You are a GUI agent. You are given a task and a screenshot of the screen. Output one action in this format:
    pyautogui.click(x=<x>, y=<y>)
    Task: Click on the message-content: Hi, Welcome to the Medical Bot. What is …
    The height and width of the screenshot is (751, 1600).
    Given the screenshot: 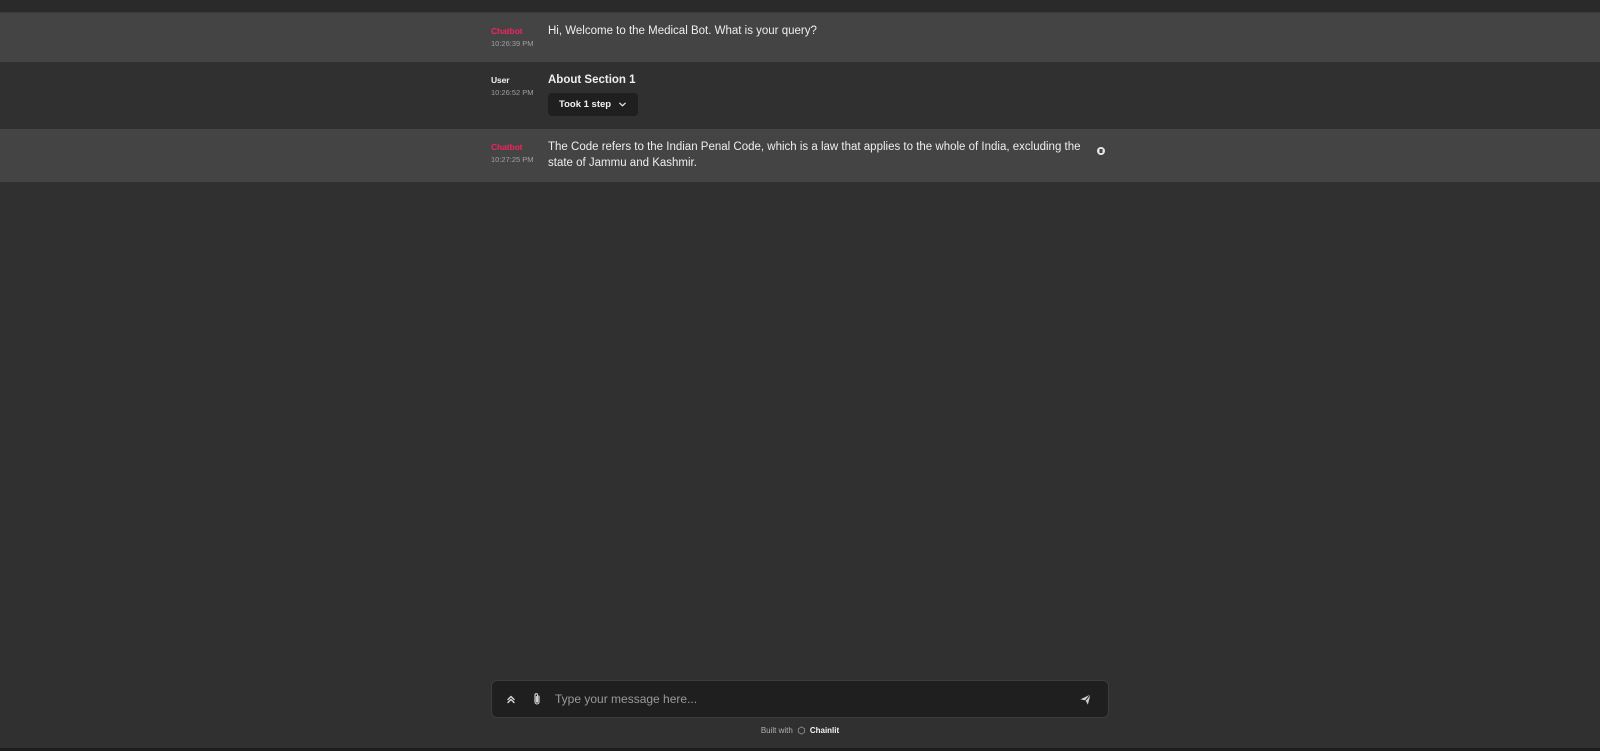 What is the action you would take?
    pyautogui.click(x=682, y=31)
    